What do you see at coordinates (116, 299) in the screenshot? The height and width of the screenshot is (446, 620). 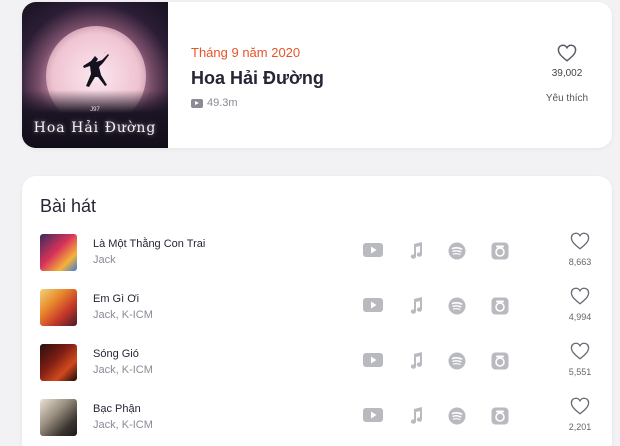 I see `song-name: Em Gì Ơi` at bounding box center [116, 299].